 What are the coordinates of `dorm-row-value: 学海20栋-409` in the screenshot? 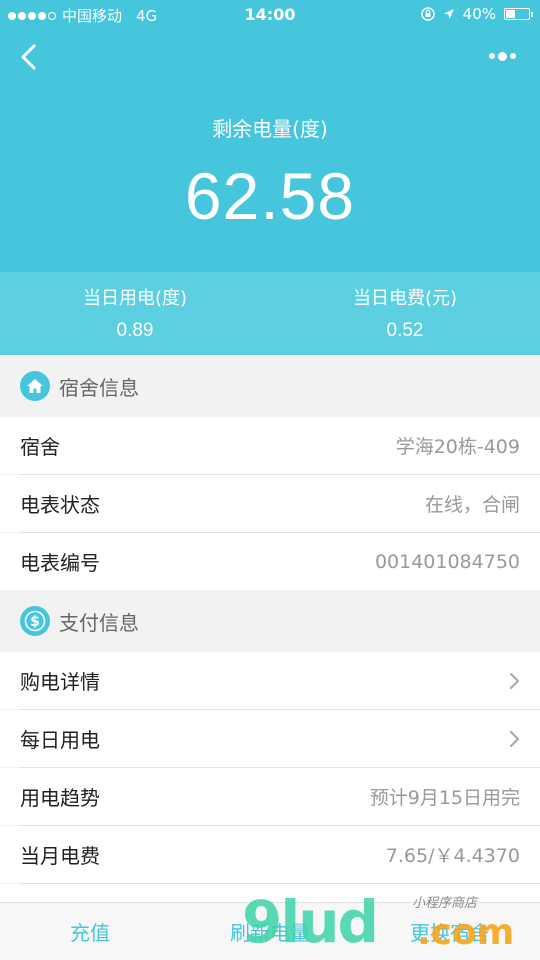 It's located at (457, 447).